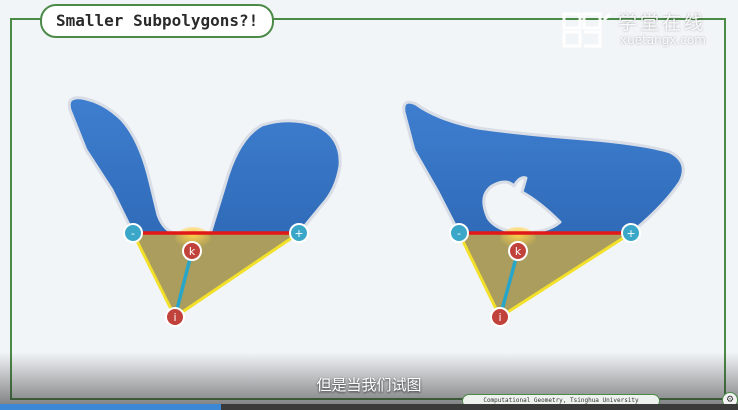 This screenshot has height=410, width=738. Describe the element at coordinates (518, 251) in the screenshot. I see `right-k-label: k` at that location.